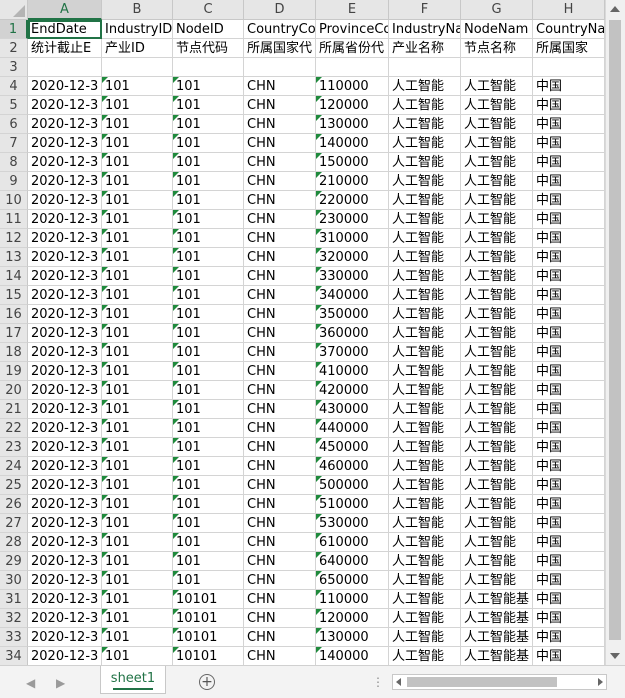 The image size is (625, 698). I want to click on cell-d13: CHN, so click(280, 257).